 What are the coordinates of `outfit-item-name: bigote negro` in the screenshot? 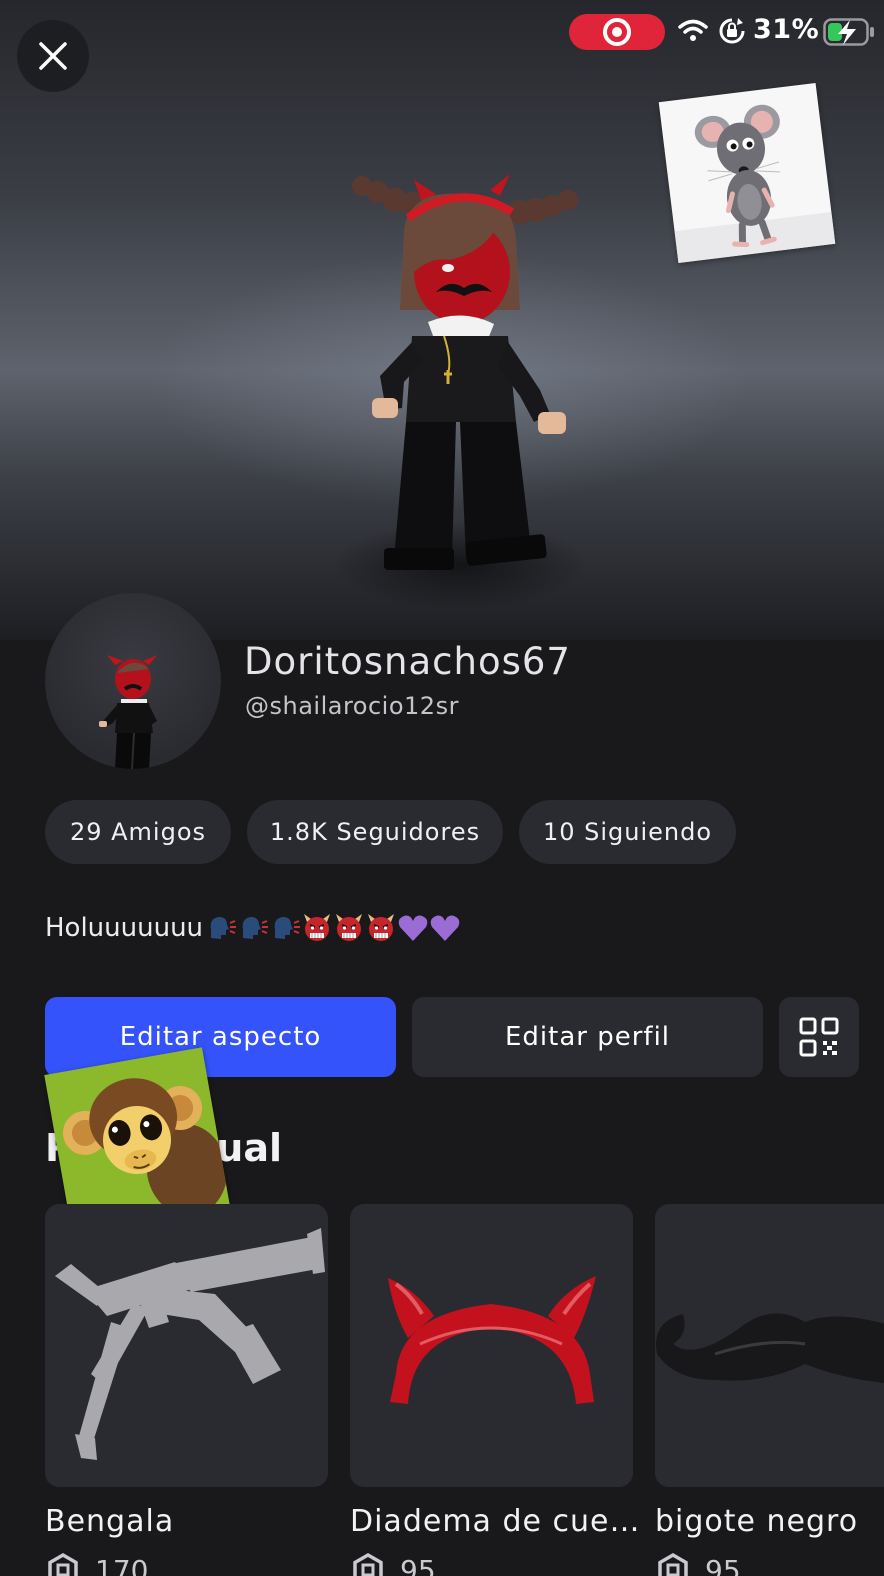 It's located at (756, 1521).